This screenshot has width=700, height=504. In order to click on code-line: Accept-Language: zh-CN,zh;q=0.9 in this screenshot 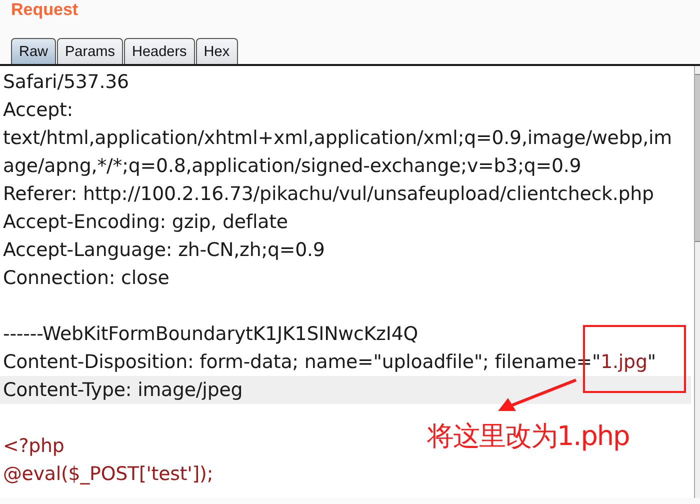, I will do `click(164, 250)`.